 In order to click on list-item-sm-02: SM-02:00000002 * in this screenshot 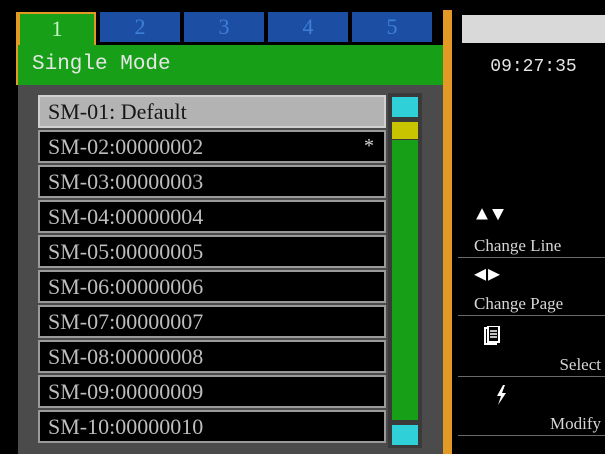, I will do `click(212, 146)`.